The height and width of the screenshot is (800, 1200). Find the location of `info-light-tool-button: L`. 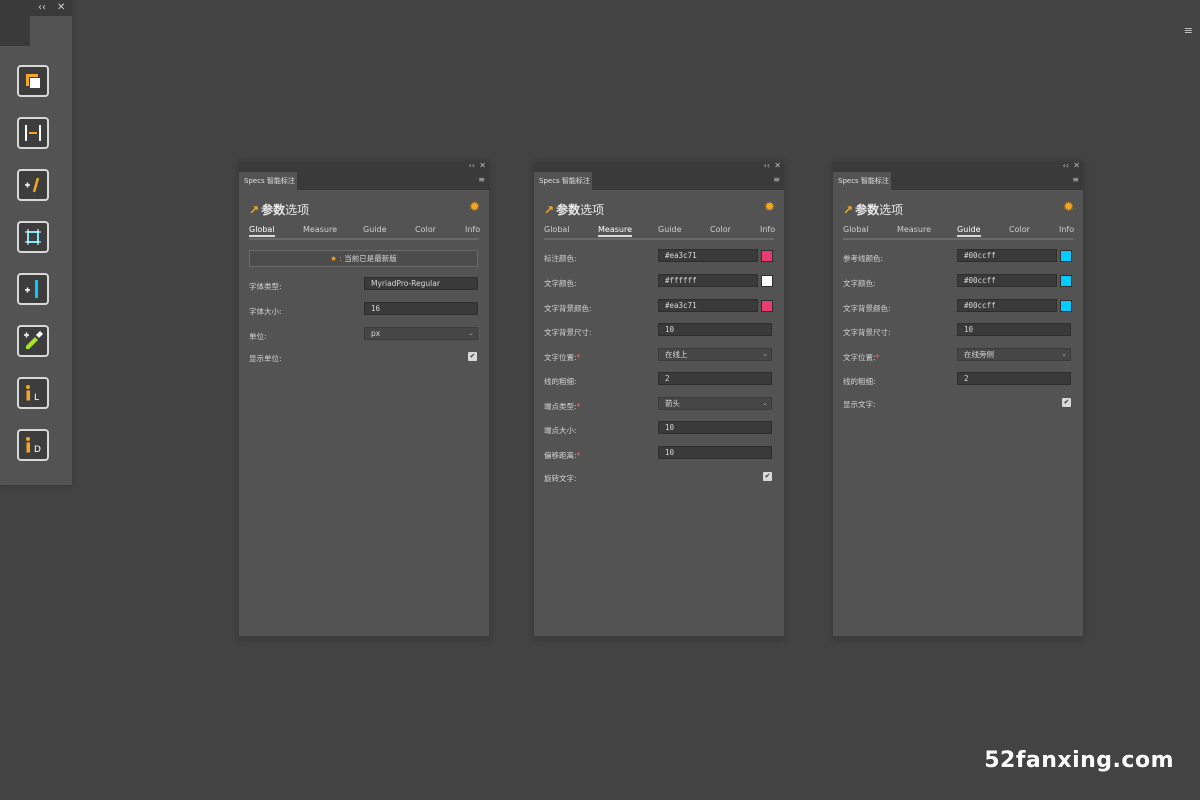

info-light-tool-button: L is located at coordinates (33, 393).